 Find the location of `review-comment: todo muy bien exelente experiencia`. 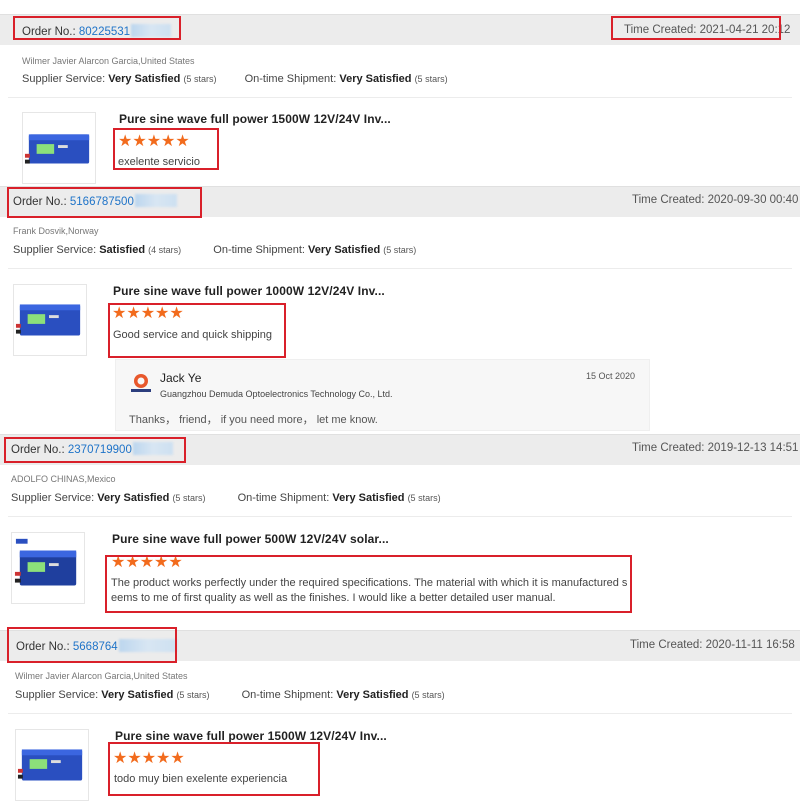

review-comment: todo muy bien exelente experiencia is located at coordinates (201, 779).